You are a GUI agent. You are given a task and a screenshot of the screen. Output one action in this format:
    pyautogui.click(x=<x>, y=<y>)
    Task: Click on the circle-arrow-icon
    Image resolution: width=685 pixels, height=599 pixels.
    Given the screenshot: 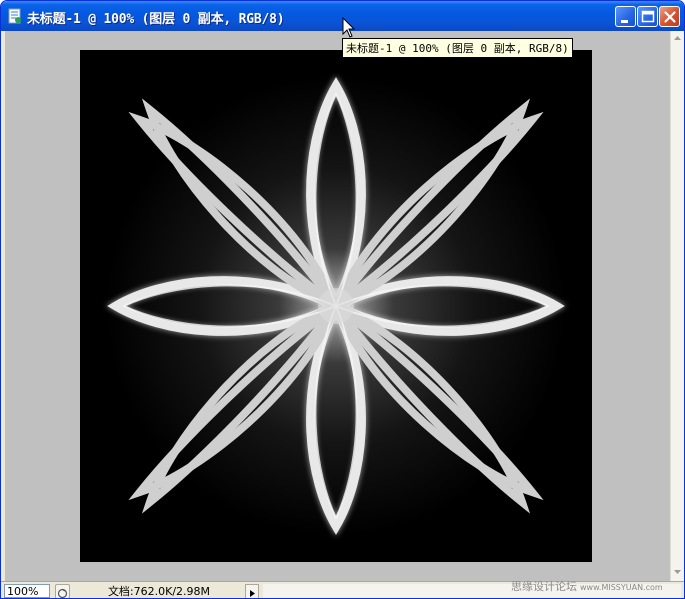 What is the action you would take?
    pyautogui.click(x=62, y=593)
    